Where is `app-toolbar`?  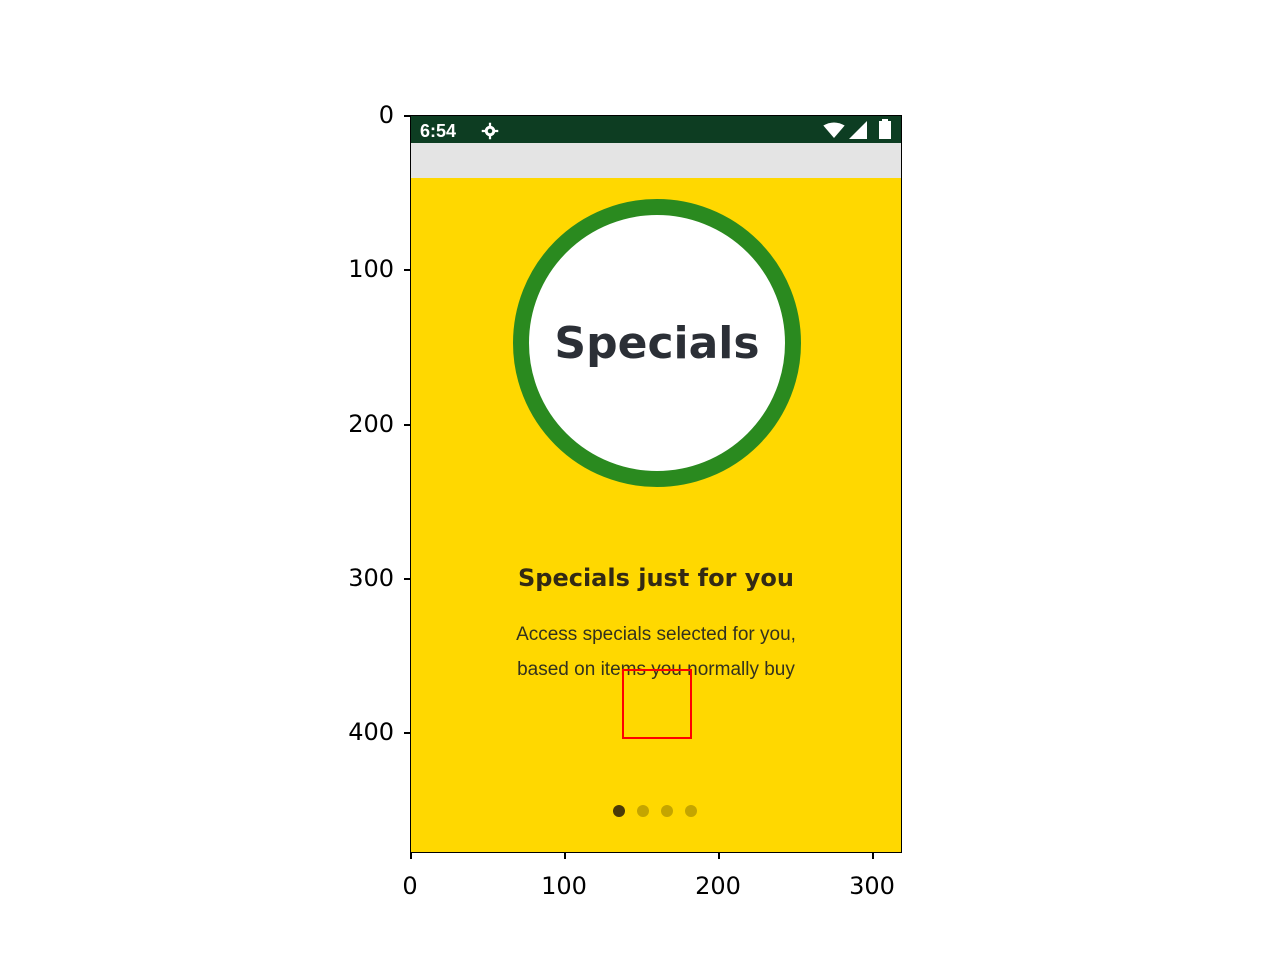
app-toolbar is located at coordinates (656, 160).